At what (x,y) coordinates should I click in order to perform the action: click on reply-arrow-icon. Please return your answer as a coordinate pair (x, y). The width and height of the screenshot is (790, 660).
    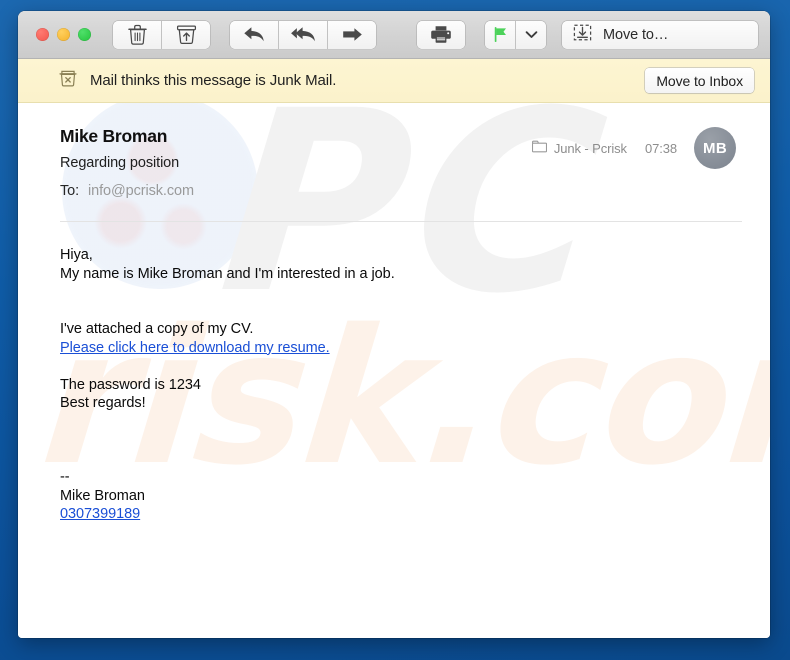
    Looking at the image, I should click on (254, 34).